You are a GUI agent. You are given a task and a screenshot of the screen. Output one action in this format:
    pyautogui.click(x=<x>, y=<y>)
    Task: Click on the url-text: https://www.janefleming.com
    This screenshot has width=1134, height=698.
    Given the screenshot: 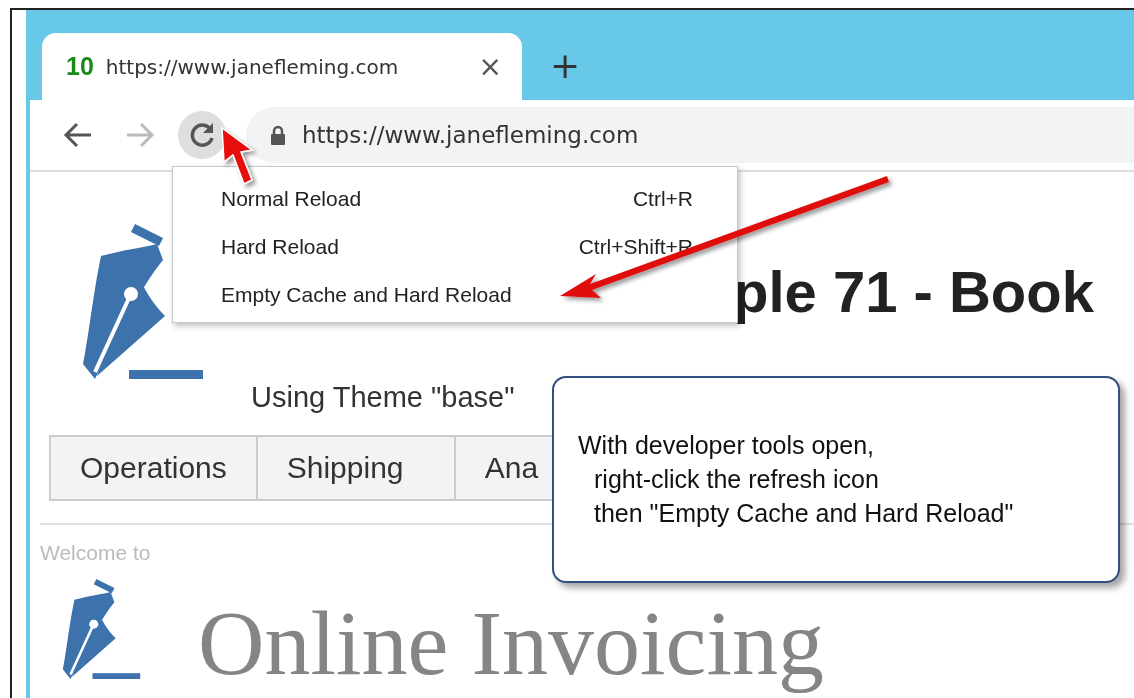 What is the action you would take?
    pyautogui.click(x=470, y=135)
    